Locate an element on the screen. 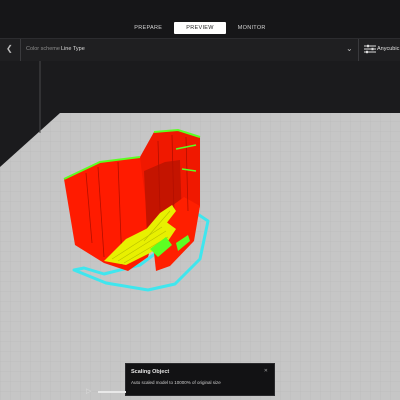 This screenshot has height=400, width=400. color-scheme-dropdown: Line Type is located at coordinates (73, 49).